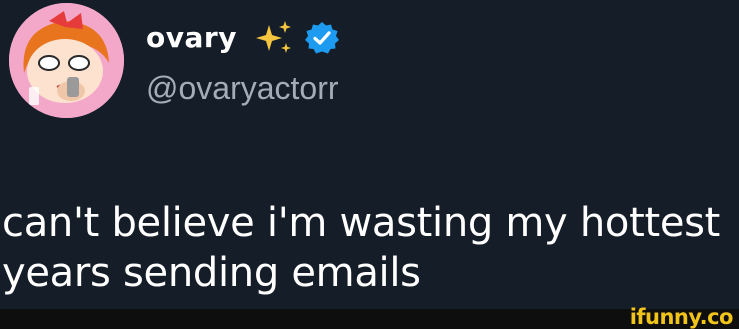 The height and width of the screenshot is (329, 739). What do you see at coordinates (191, 38) in the screenshot?
I see `display-name: ovary` at bounding box center [191, 38].